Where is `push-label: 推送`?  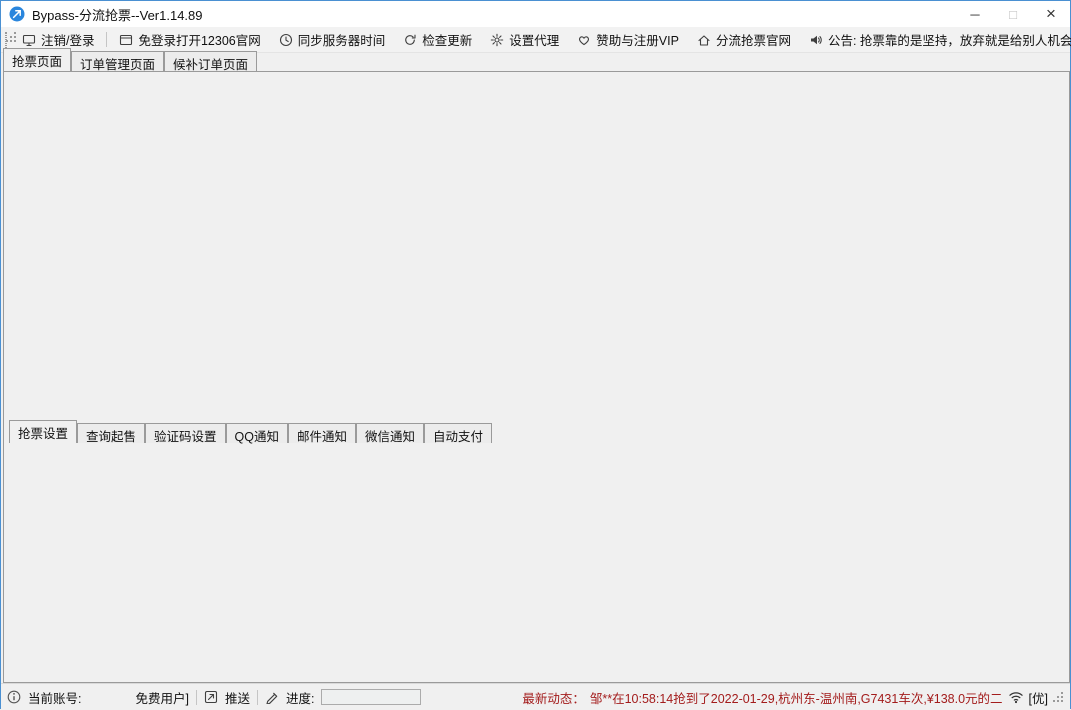 push-label: 推送 is located at coordinates (237, 697).